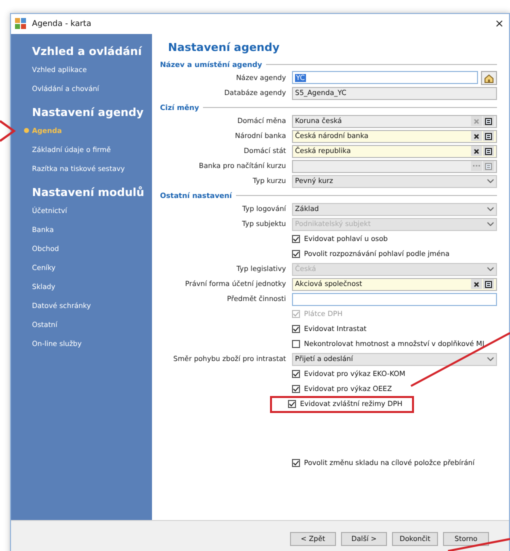 The image size is (510, 551). Describe the element at coordinates (224, 48) in the screenshot. I see `page-title: Nastavení agendy` at that location.